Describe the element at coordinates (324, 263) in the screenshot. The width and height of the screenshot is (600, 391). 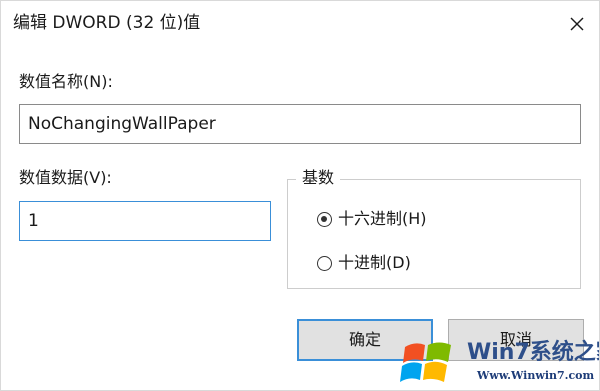
I see `radio-unselected-icon` at that location.